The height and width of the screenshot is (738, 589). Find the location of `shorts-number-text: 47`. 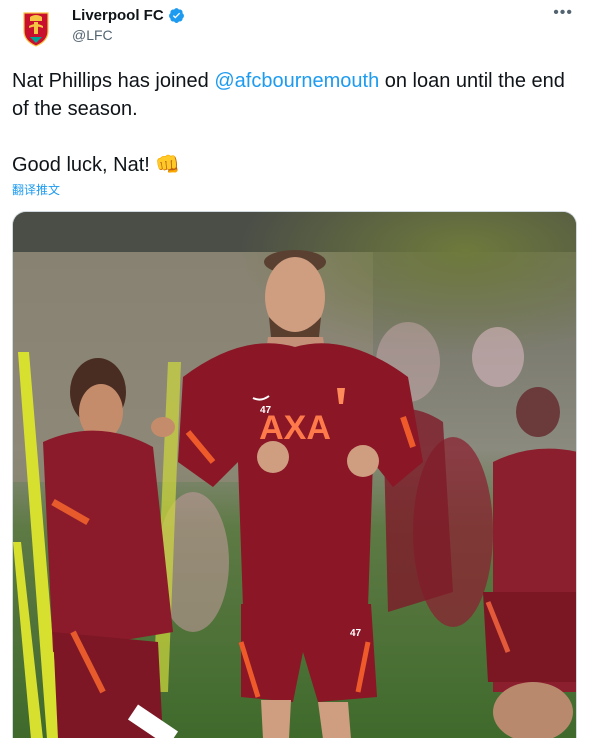

shorts-number-text: 47 is located at coordinates (356, 633).